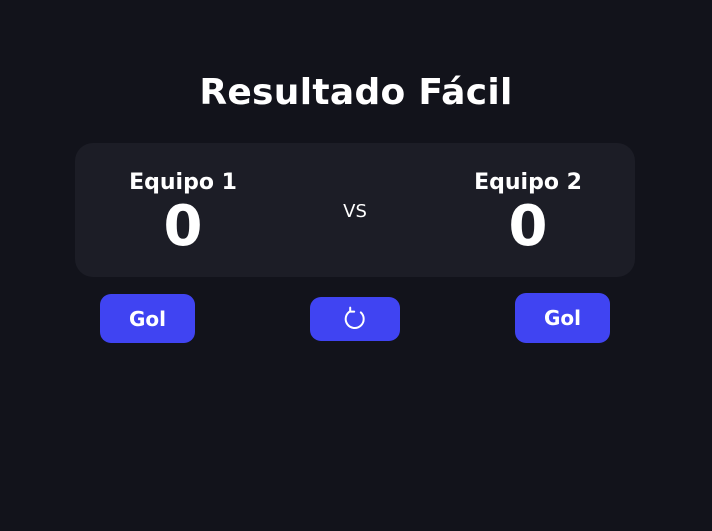 Image resolution: width=712 pixels, height=531 pixels. I want to click on team-2-goal-button: Gol, so click(562, 318).